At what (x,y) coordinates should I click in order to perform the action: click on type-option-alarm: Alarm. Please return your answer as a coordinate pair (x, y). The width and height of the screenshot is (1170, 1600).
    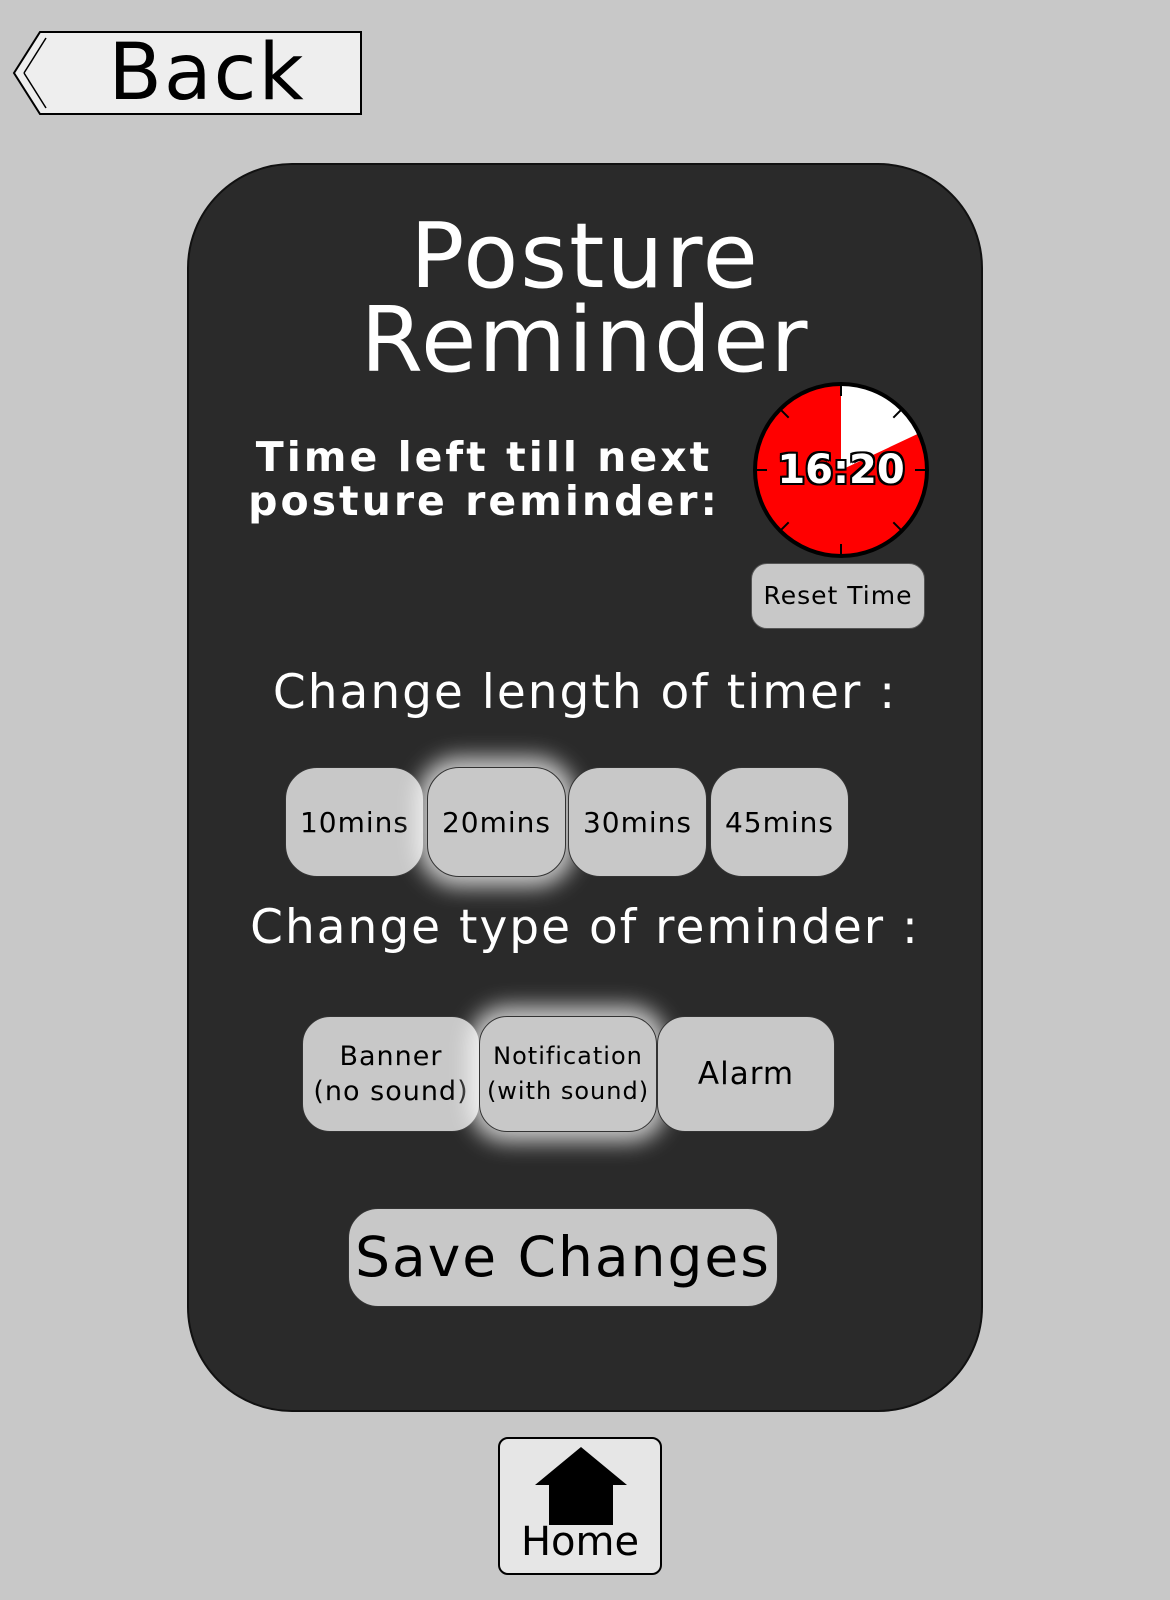
    Looking at the image, I should click on (746, 1074).